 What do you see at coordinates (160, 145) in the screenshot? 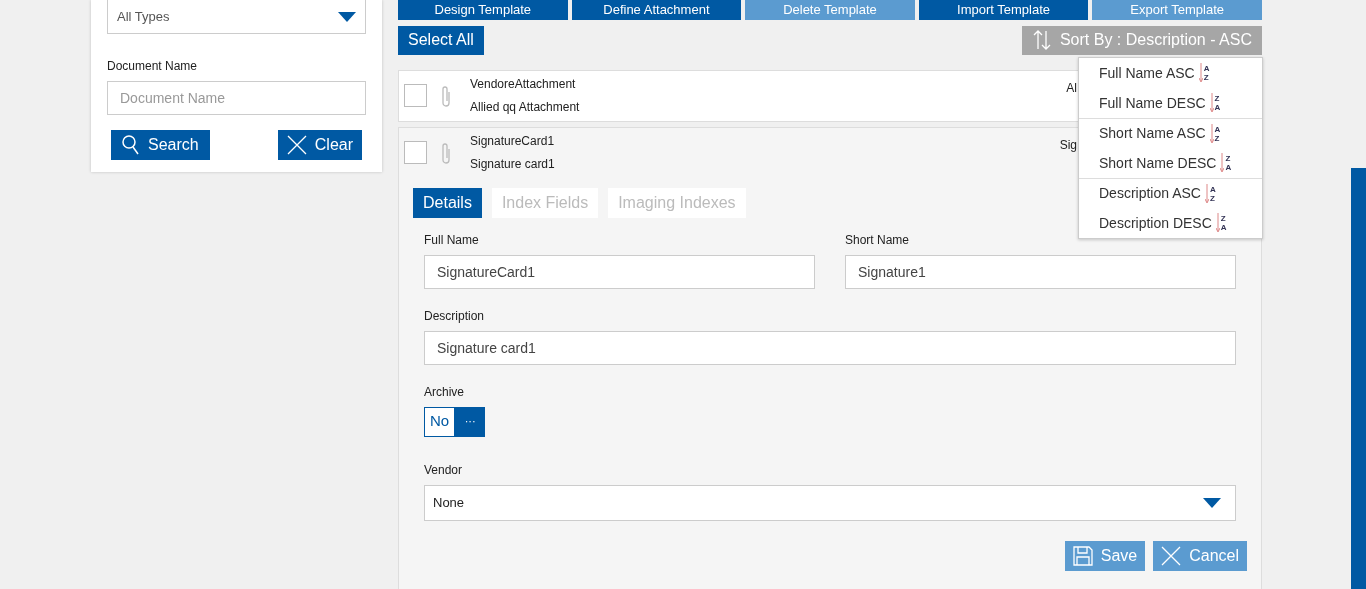
I see `search-button: Search` at bounding box center [160, 145].